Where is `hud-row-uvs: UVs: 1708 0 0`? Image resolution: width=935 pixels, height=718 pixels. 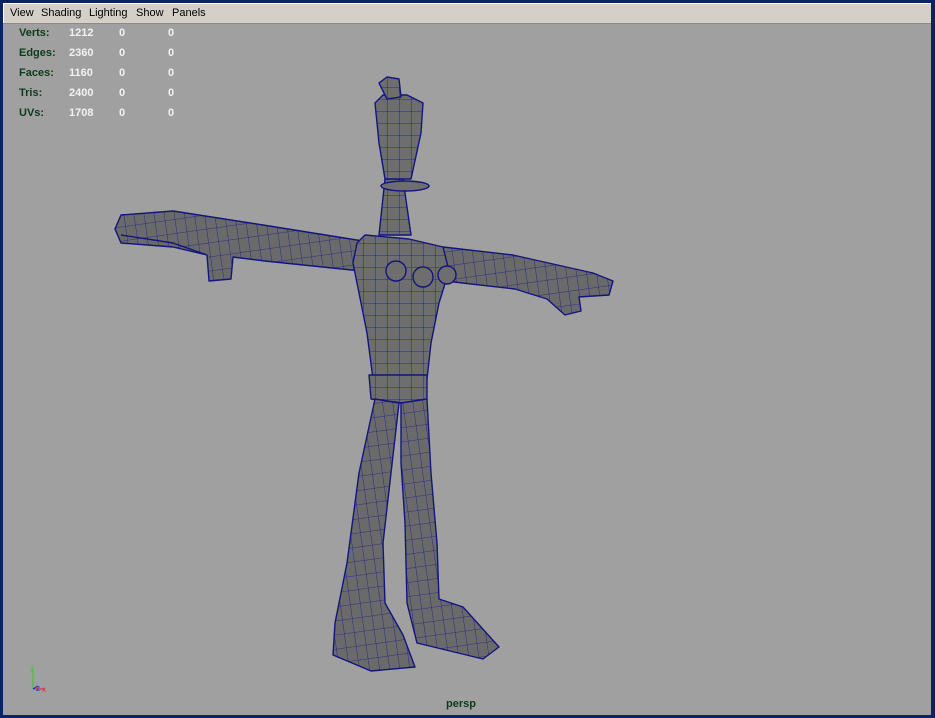
hud-row-uvs: UVs: 1708 0 0 is located at coordinates (119, 114).